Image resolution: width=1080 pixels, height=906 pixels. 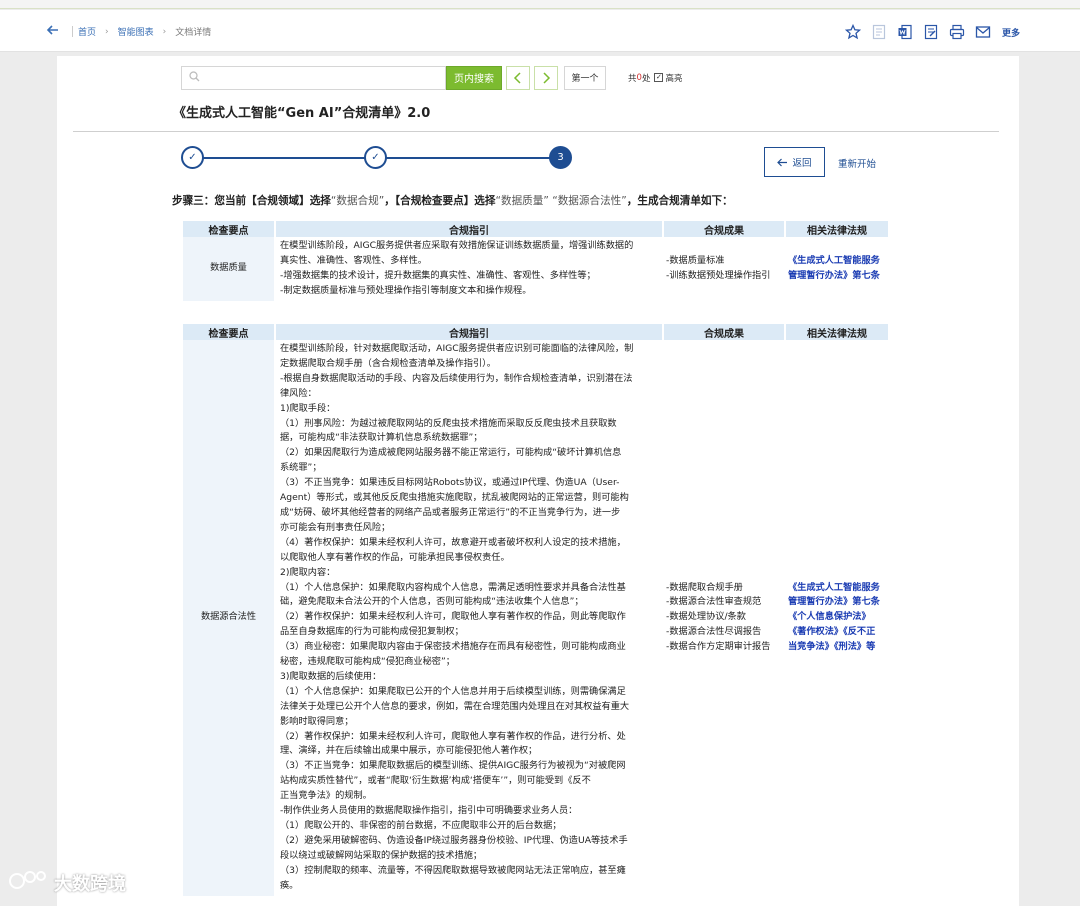 I want to click on guidance-line: （1）爬取公开的、非保密的前台数据，不应爬取非公开的后台数据；, so click(x=421, y=825).